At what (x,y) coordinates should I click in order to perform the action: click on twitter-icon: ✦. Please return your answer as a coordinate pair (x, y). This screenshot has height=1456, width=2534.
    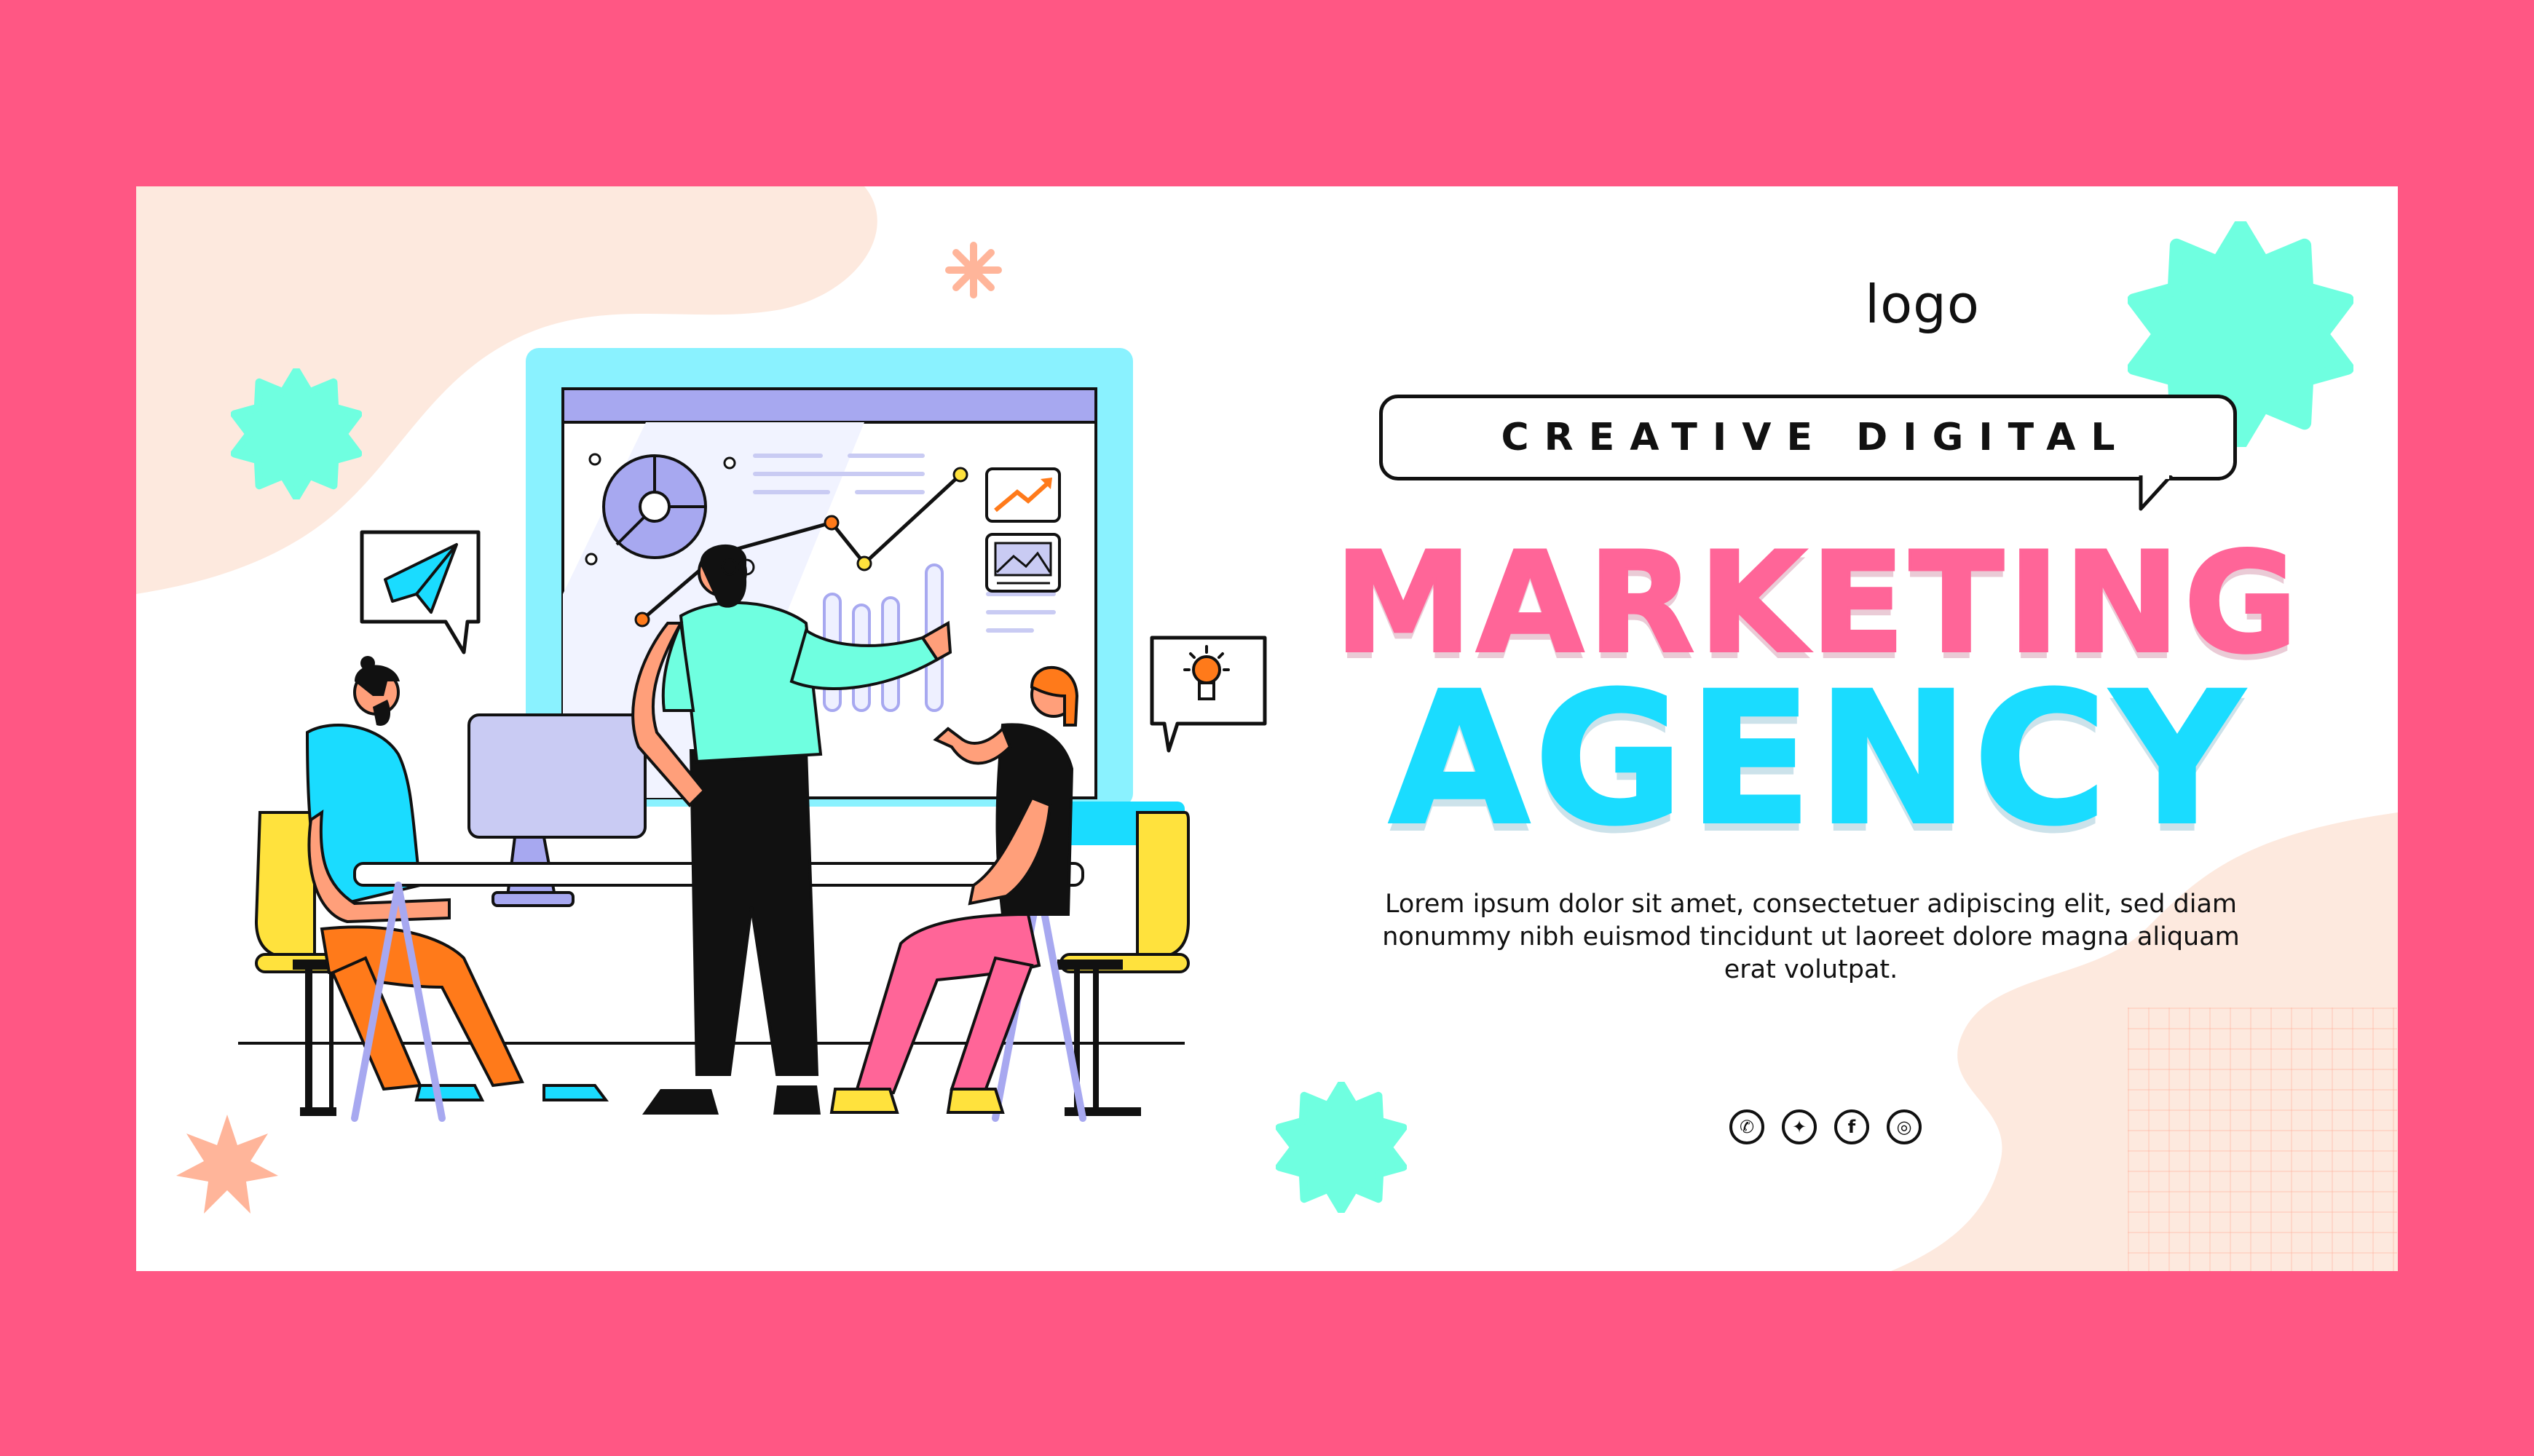
    Looking at the image, I should click on (1799, 1126).